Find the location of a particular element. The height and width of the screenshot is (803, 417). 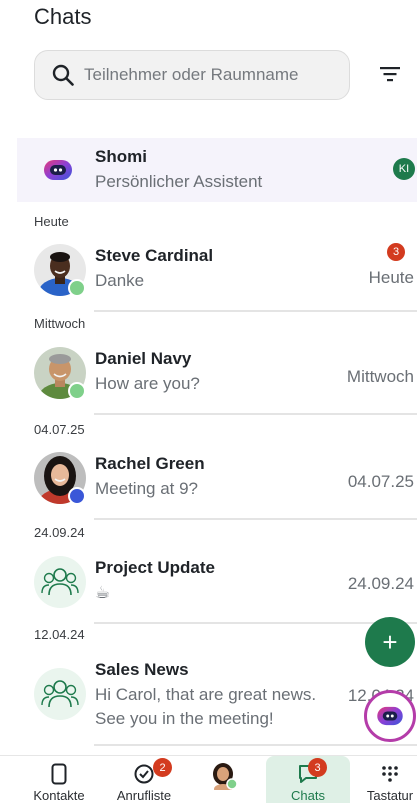

new-chat-button: + is located at coordinates (390, 642).